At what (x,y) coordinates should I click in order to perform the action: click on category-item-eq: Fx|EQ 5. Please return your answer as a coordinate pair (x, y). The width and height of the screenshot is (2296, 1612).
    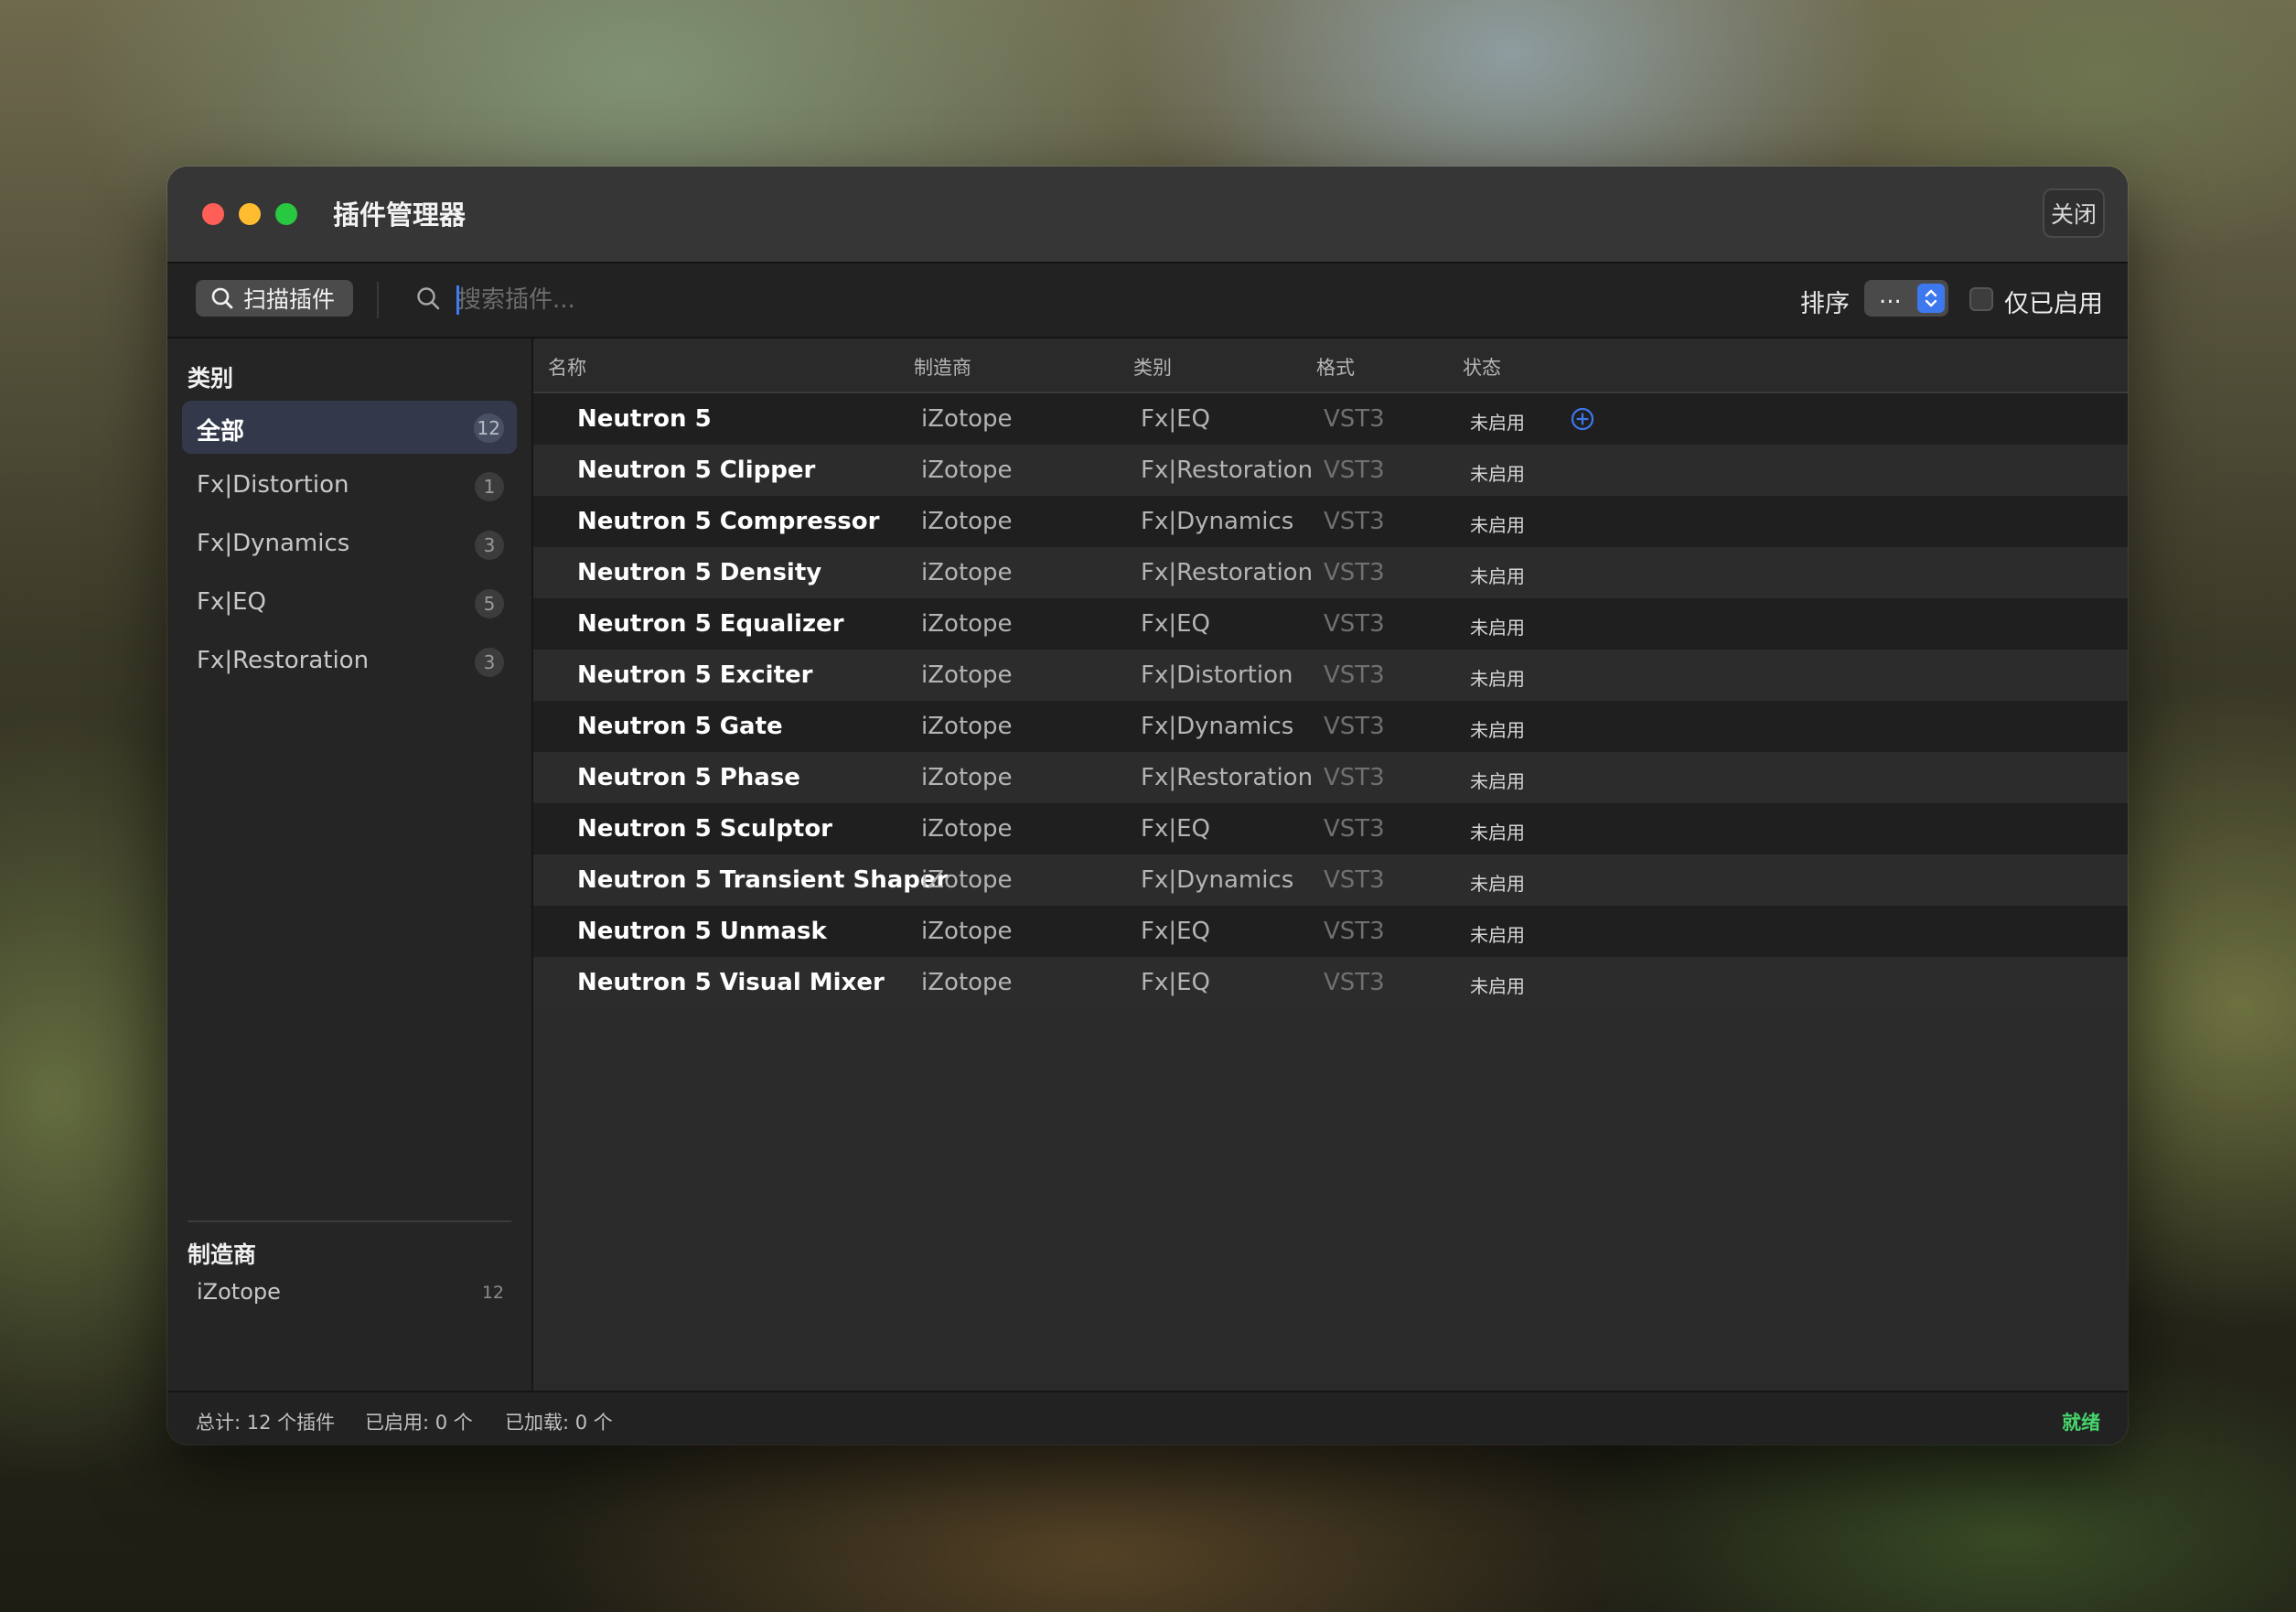
    Looking at the image, I should click on (349, 602).